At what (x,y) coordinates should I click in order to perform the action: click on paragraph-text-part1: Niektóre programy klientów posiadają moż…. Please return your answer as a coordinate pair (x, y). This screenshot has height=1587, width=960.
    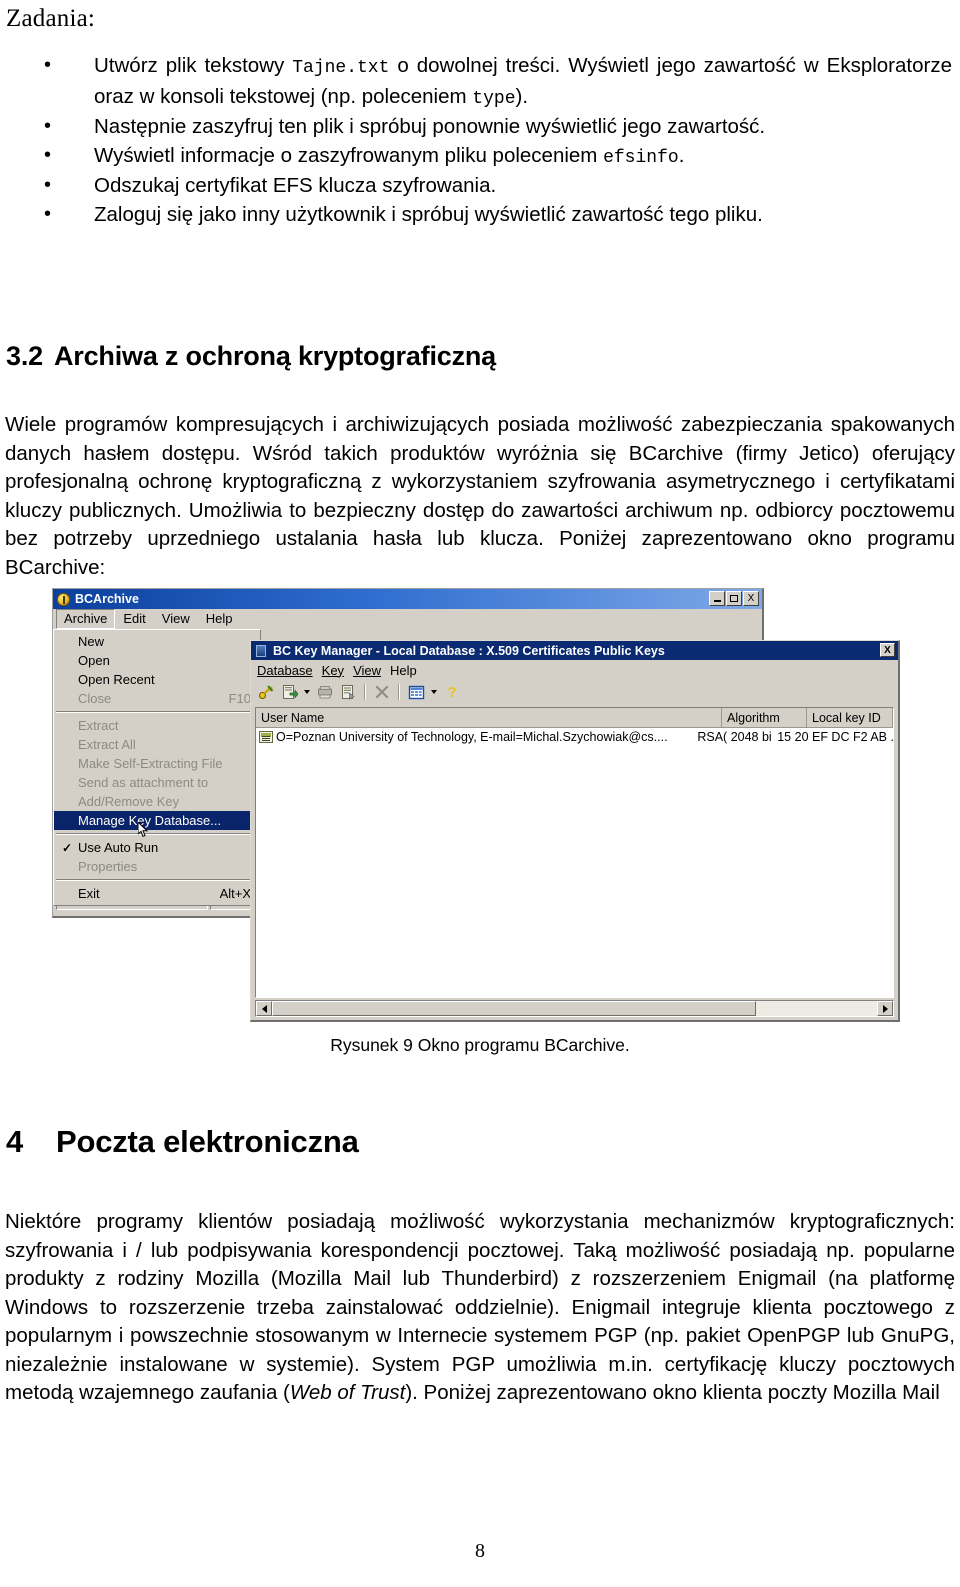
    Looking at the image, I should click on (480, 1307).